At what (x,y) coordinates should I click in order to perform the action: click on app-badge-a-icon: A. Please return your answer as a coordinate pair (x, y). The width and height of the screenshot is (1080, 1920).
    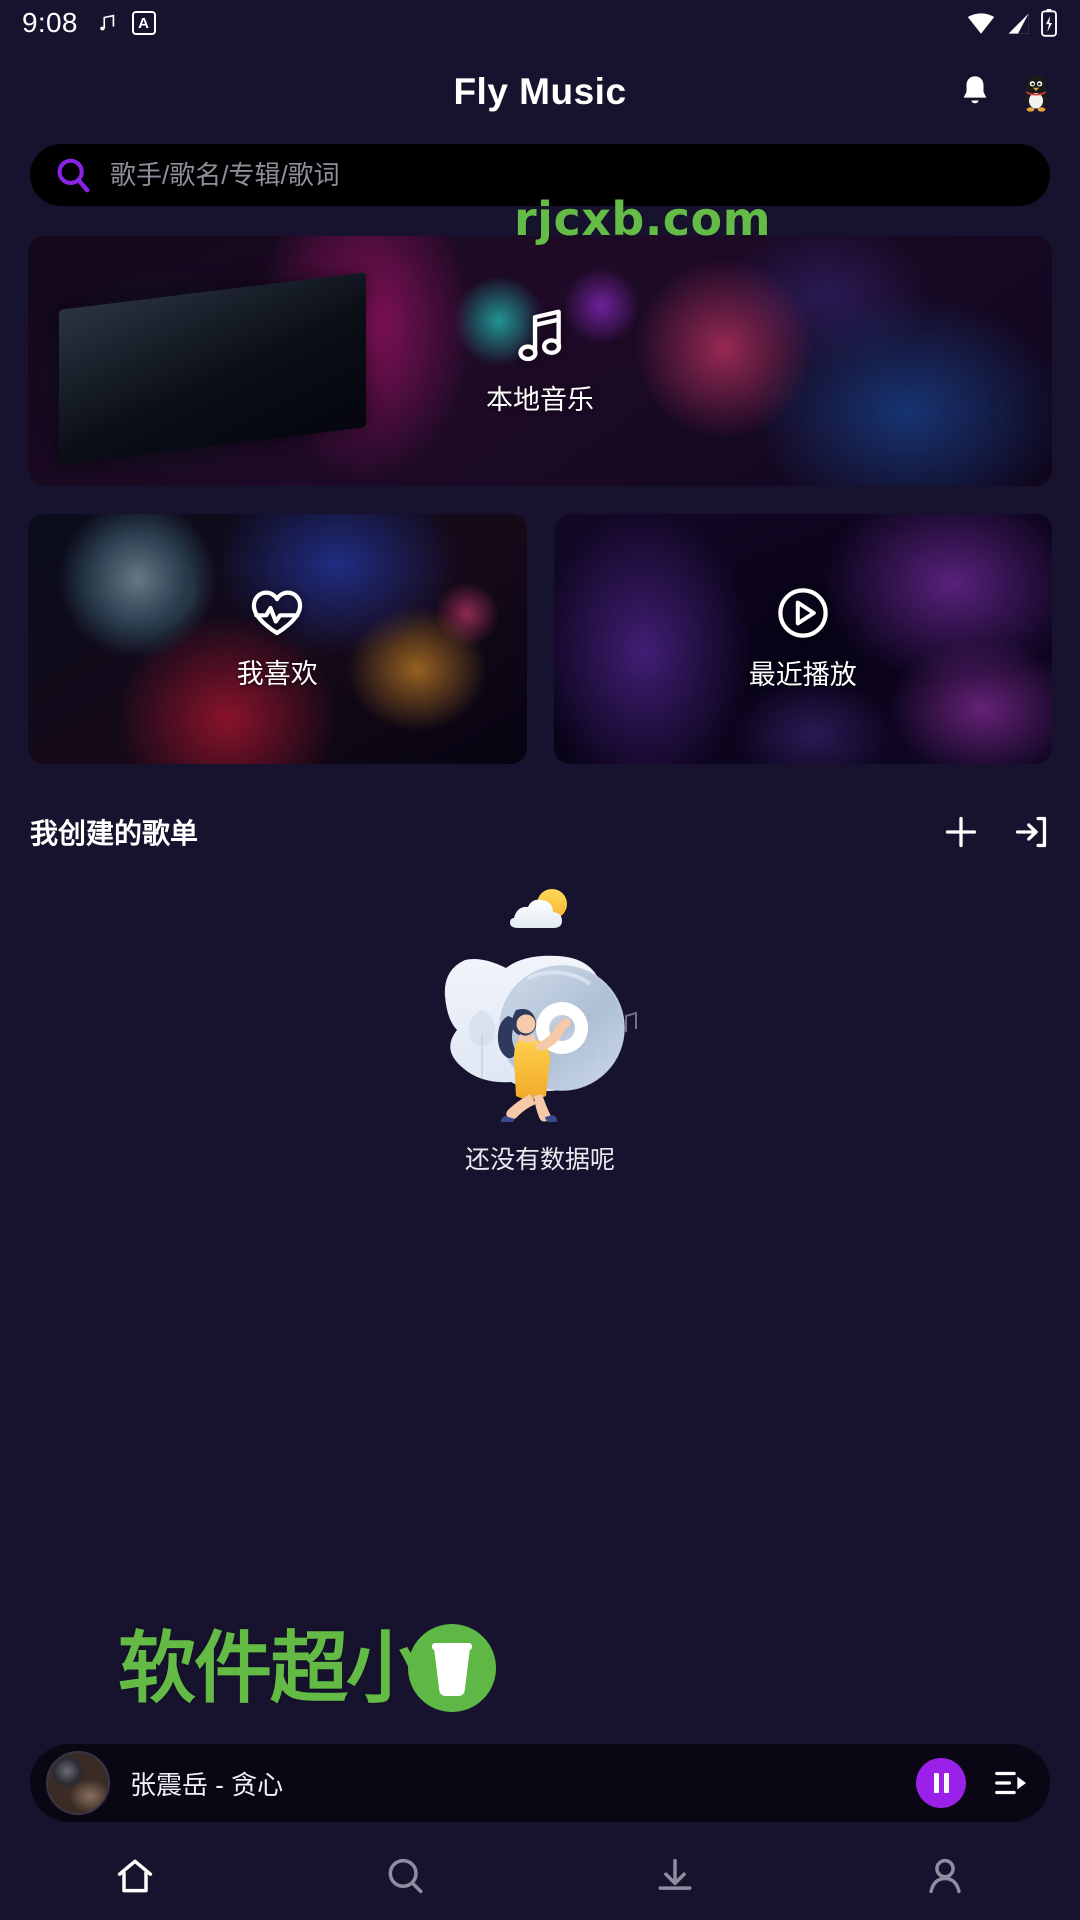
    Looking at the image, I should click on (143, 23).